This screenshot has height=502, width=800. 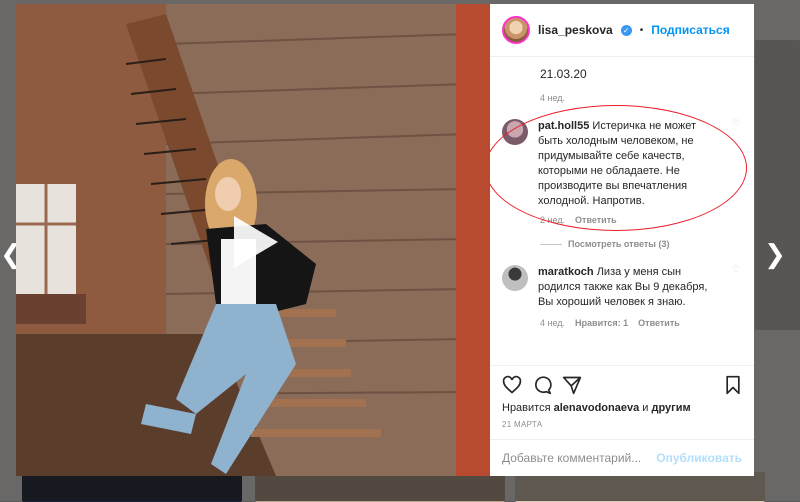 What do you see at coordinates (526, 408) in the screenshot?
I see `likes-prefix: Нравится` at bounding box center [526, 408].